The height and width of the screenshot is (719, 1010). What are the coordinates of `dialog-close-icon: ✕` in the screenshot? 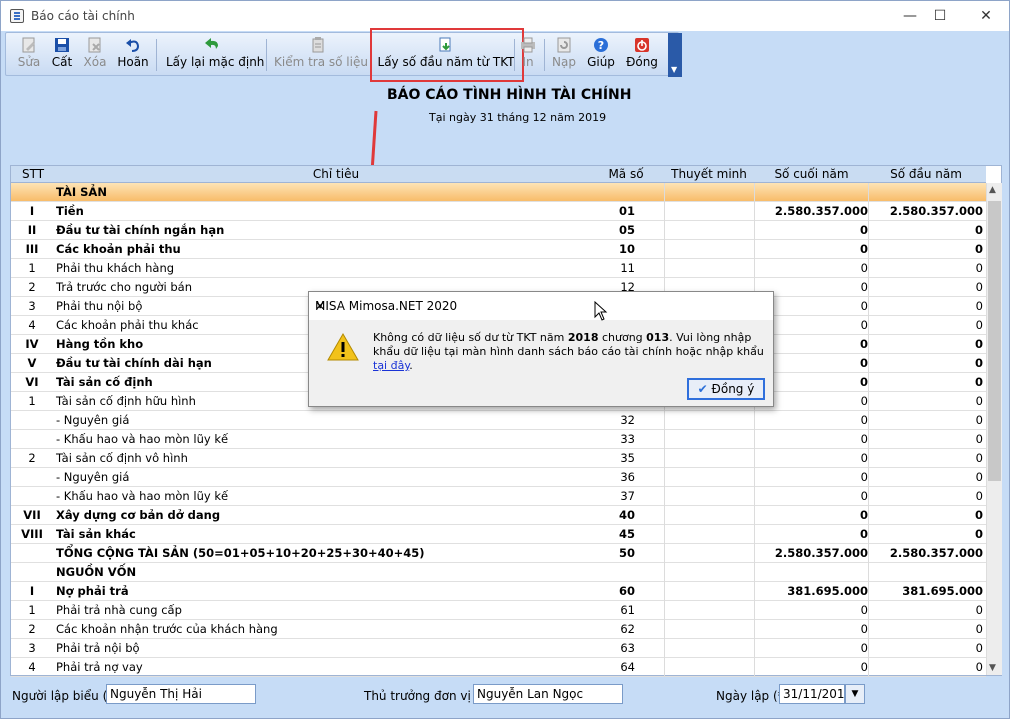 It's located at (540, 306).